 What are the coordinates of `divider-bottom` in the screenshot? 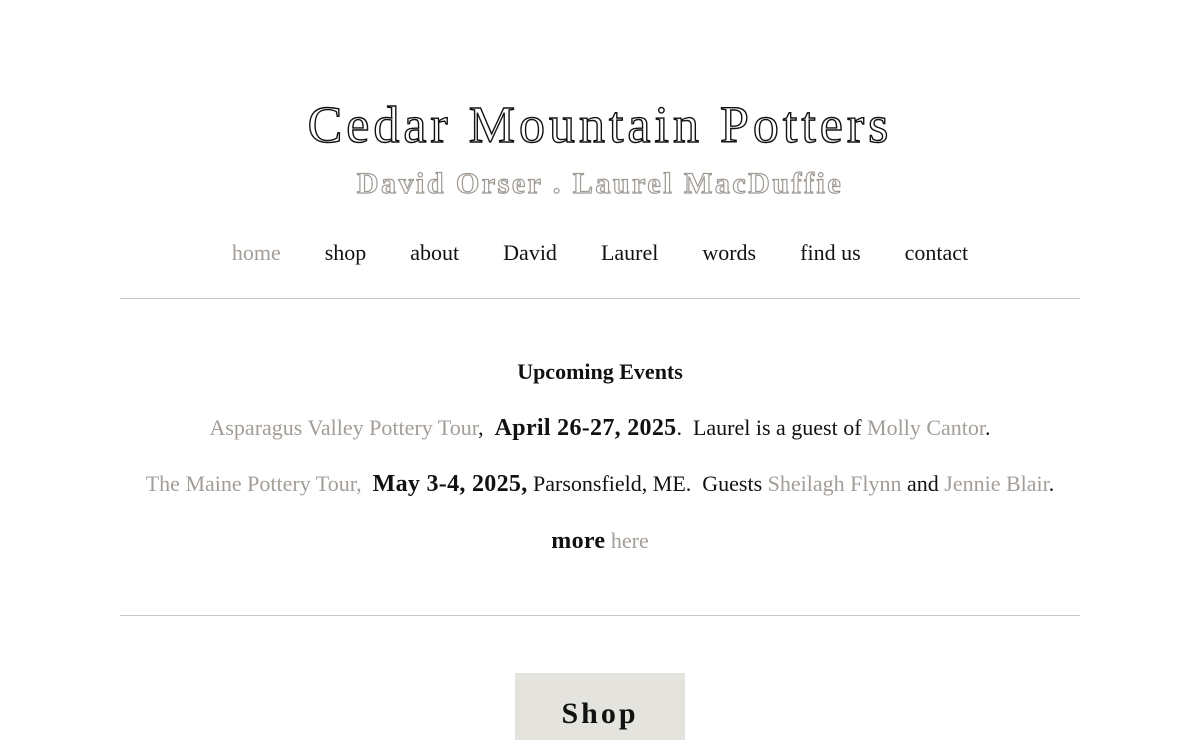 It's located at (600, 615).